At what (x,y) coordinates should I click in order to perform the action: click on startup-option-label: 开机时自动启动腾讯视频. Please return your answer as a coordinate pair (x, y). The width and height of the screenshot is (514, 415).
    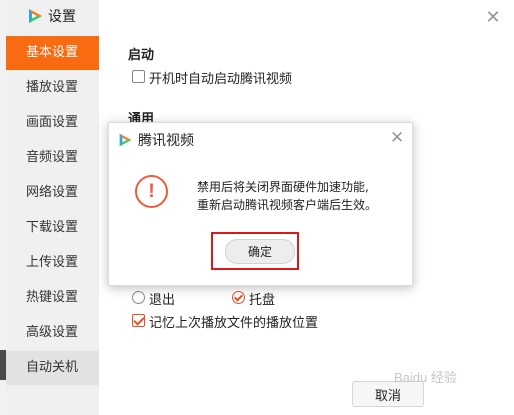
    Looking at the image, I should click on (221, 79).